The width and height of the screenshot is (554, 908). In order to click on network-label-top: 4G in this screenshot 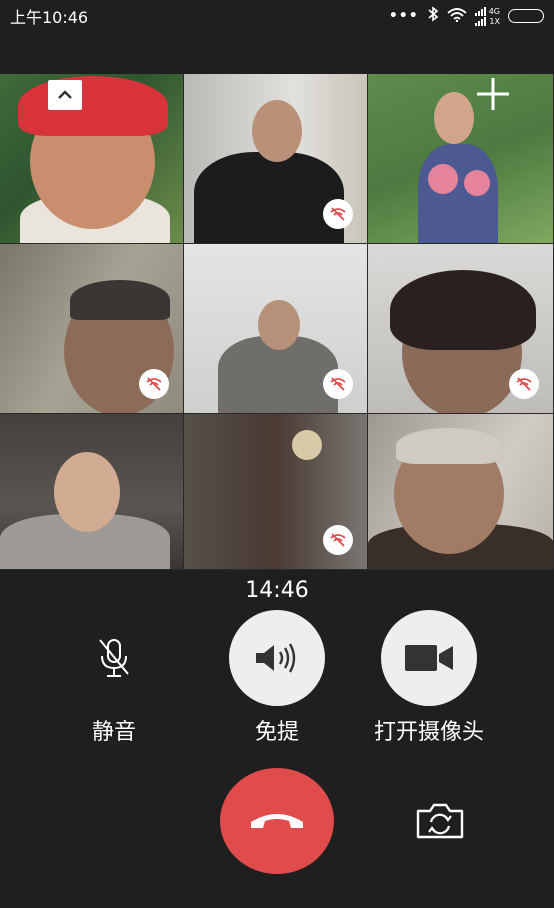, I will do `click(494, 11)`.